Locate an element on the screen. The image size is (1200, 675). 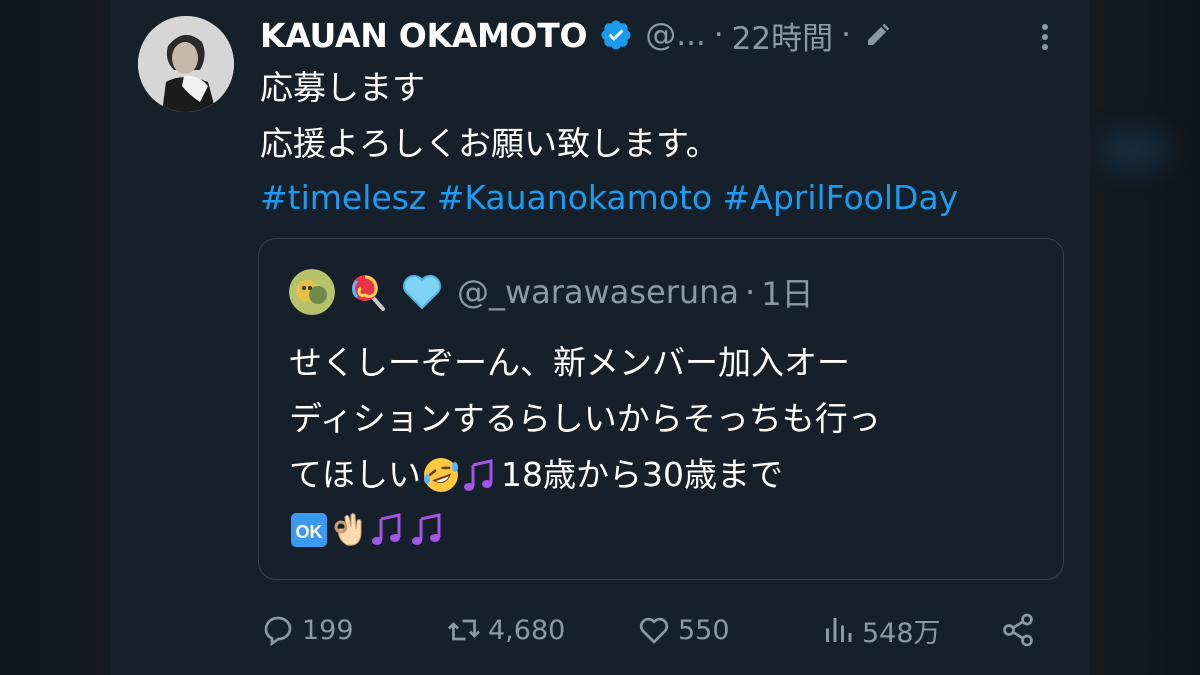
tweet-action-bar: 199 4,680 550 548万 is located at coordinates (655, 630).